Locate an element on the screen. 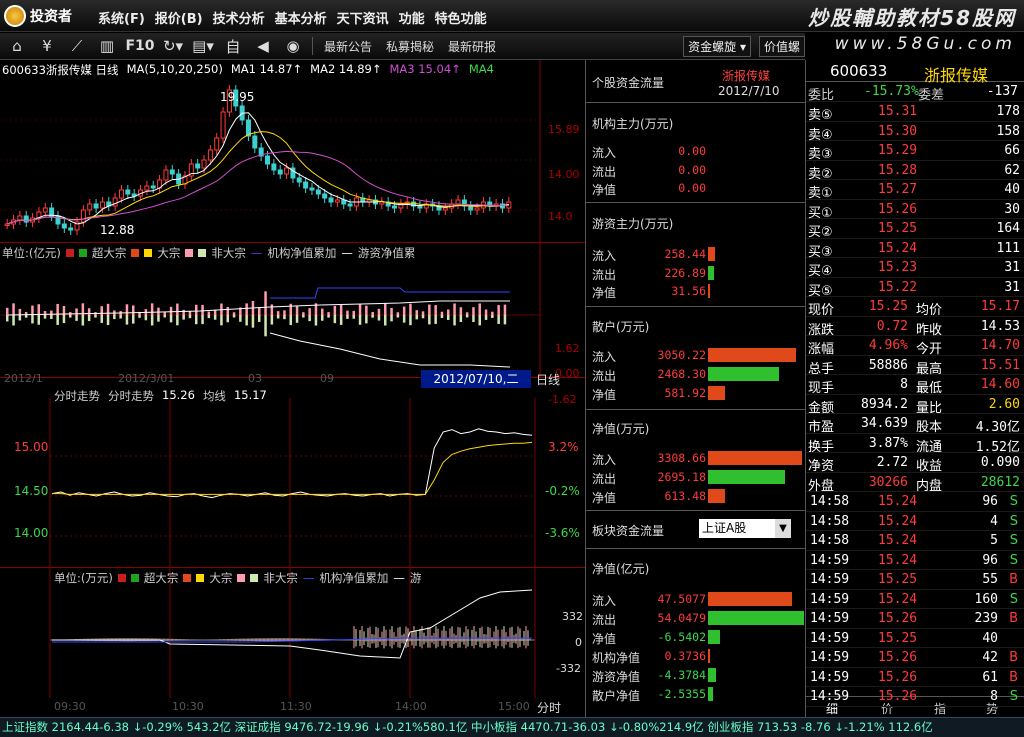 The height and width of the screenshot is (737, 1024). stat-label: 股本 is located at coordinates (929, 427).